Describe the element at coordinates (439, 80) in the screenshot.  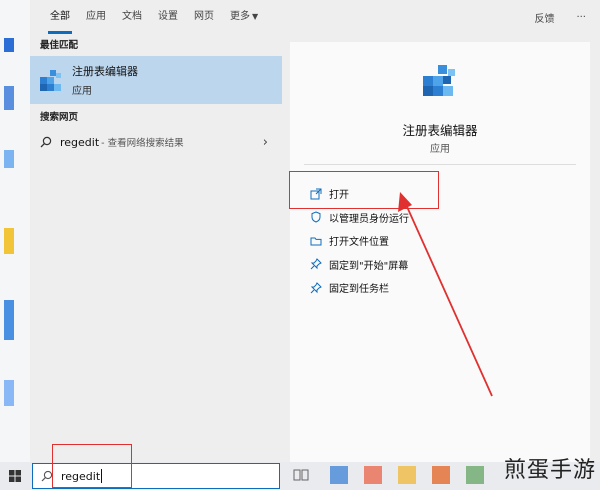
I see `registry-editor-large-icon` at that location.